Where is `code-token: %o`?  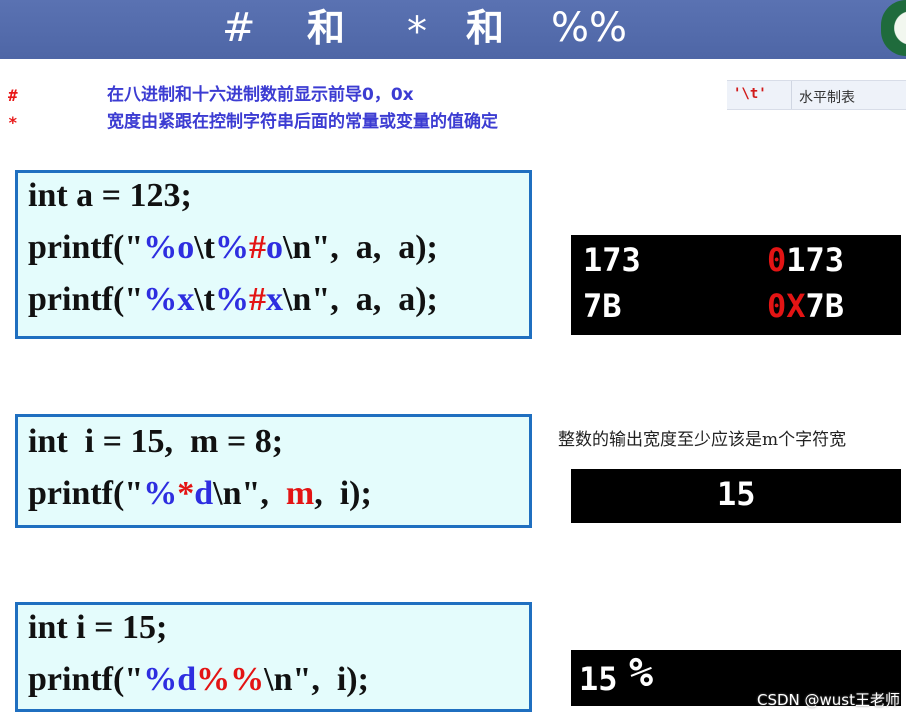 code-token: %o is located at coordinates (169, 247).